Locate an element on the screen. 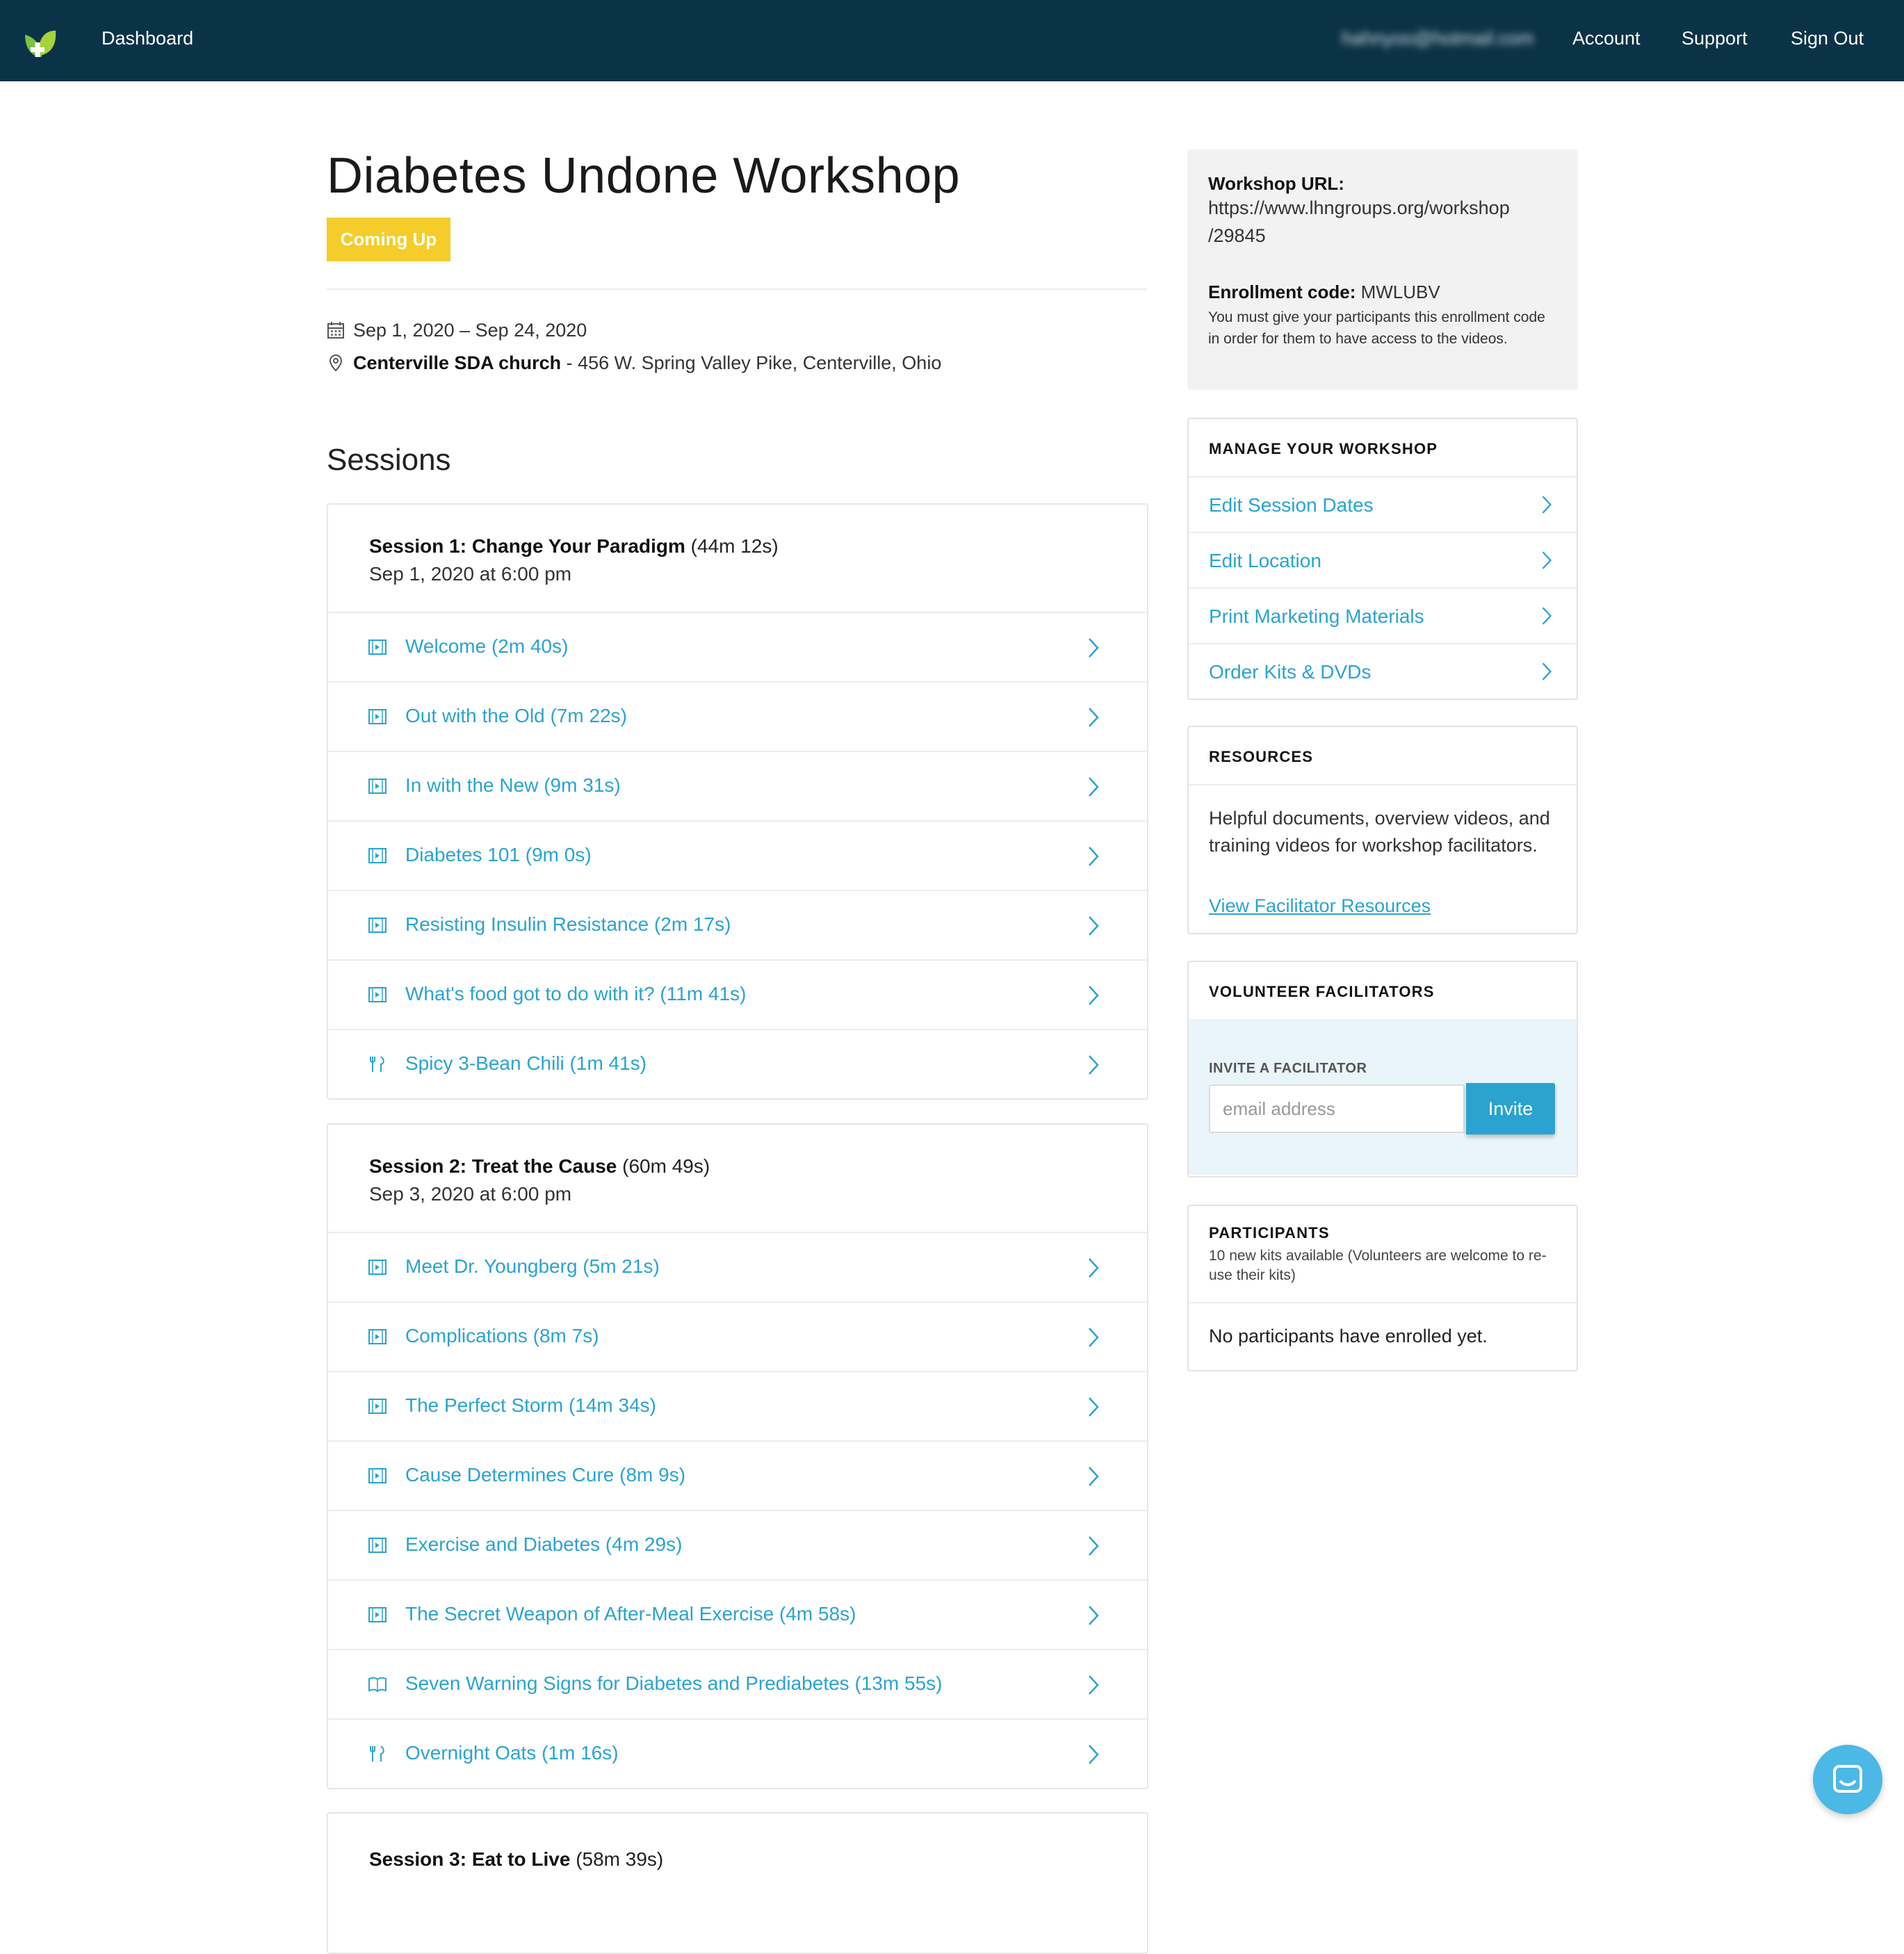  session-item-label: The Perfect Storm (14m 34s) is located at coordinates (530, 1406).